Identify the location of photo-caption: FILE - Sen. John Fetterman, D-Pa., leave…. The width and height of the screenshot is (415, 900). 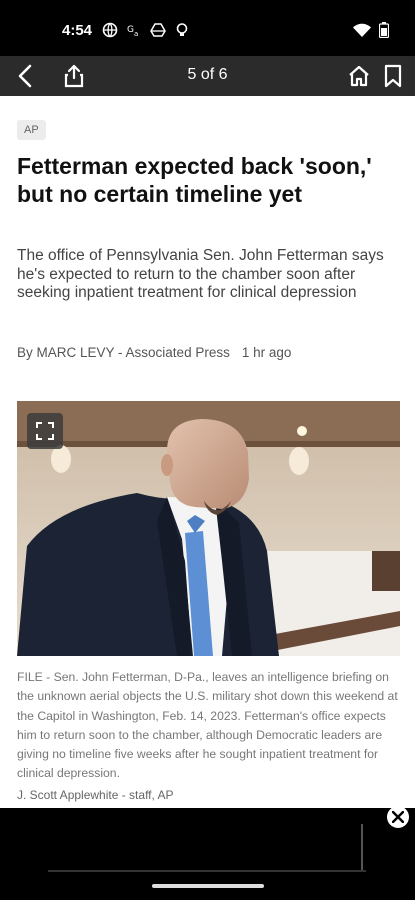
(207, 725).